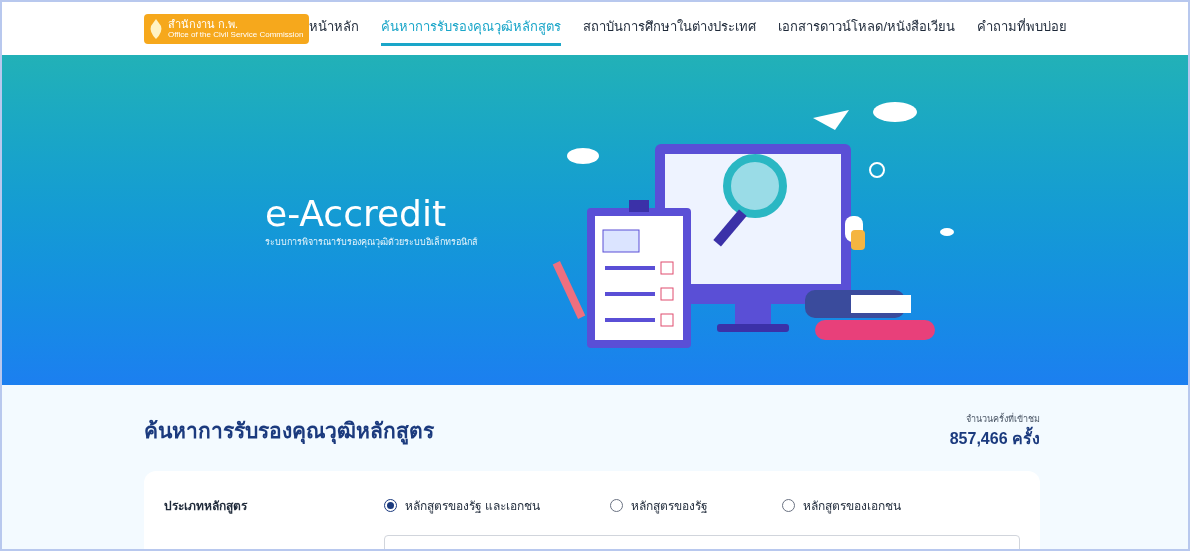 This screenshot has width=1190, height=551. I want to click on visit-count: 857,466 ครั้ง, so click(994, 438).